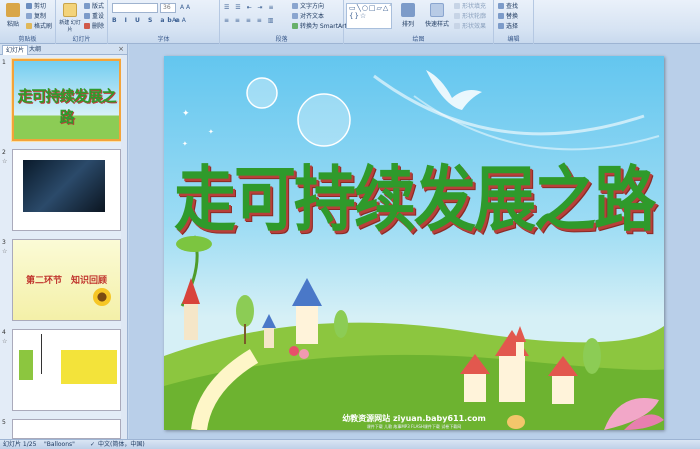  Describe the element at coordinates (457, 26) in the screenshot. I see `effects-icon` at that location.